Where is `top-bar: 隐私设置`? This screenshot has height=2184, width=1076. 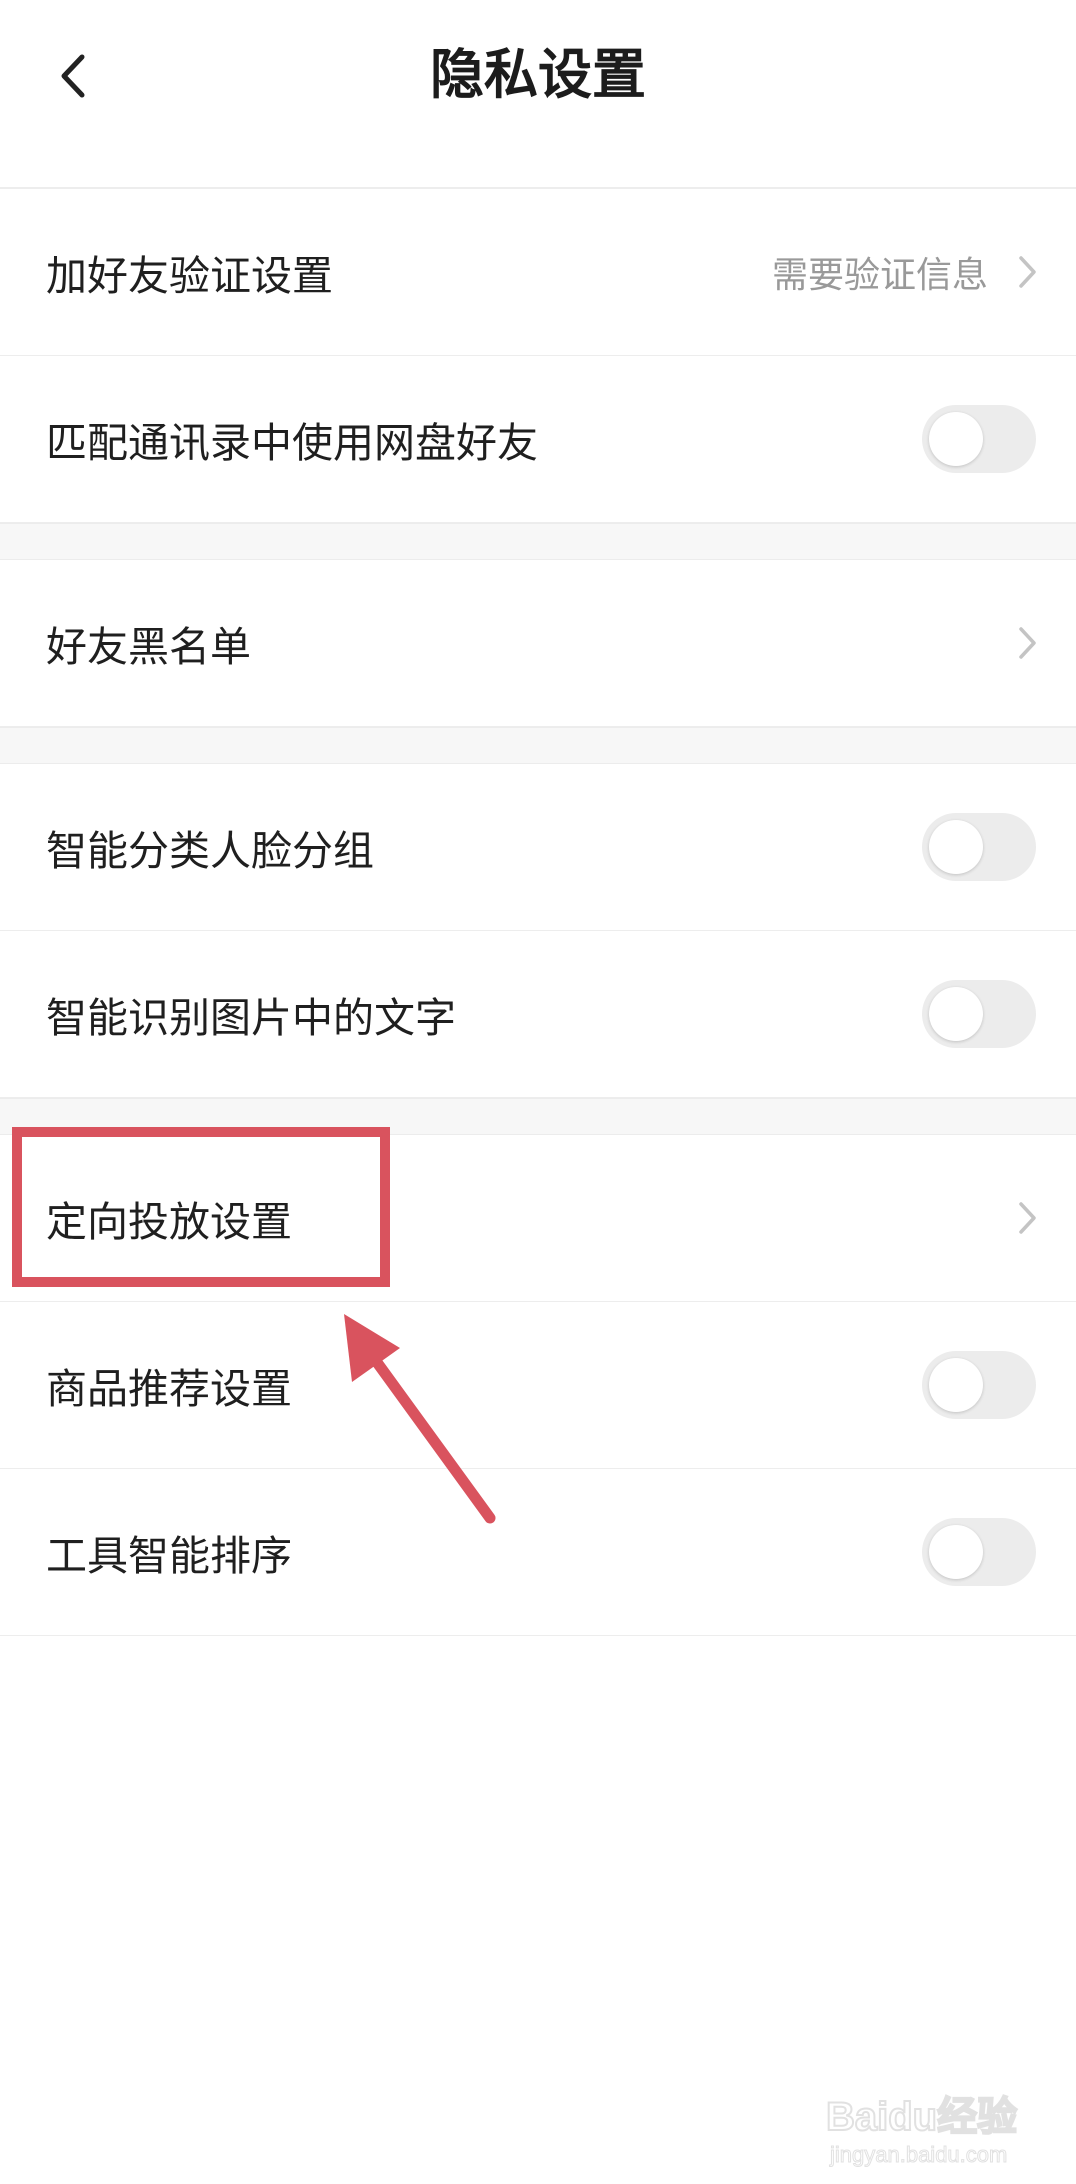
top-bar: 隐私设置 is located at coordinates (538, 94).